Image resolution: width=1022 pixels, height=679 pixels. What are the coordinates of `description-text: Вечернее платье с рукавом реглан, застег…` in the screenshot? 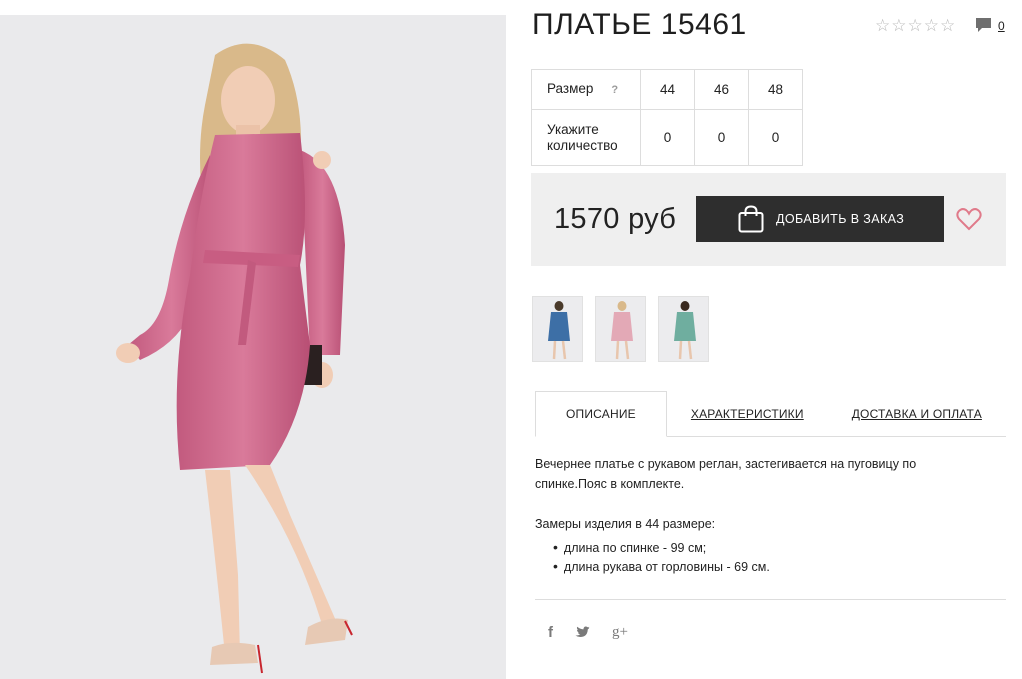 It's located at (726, 474).